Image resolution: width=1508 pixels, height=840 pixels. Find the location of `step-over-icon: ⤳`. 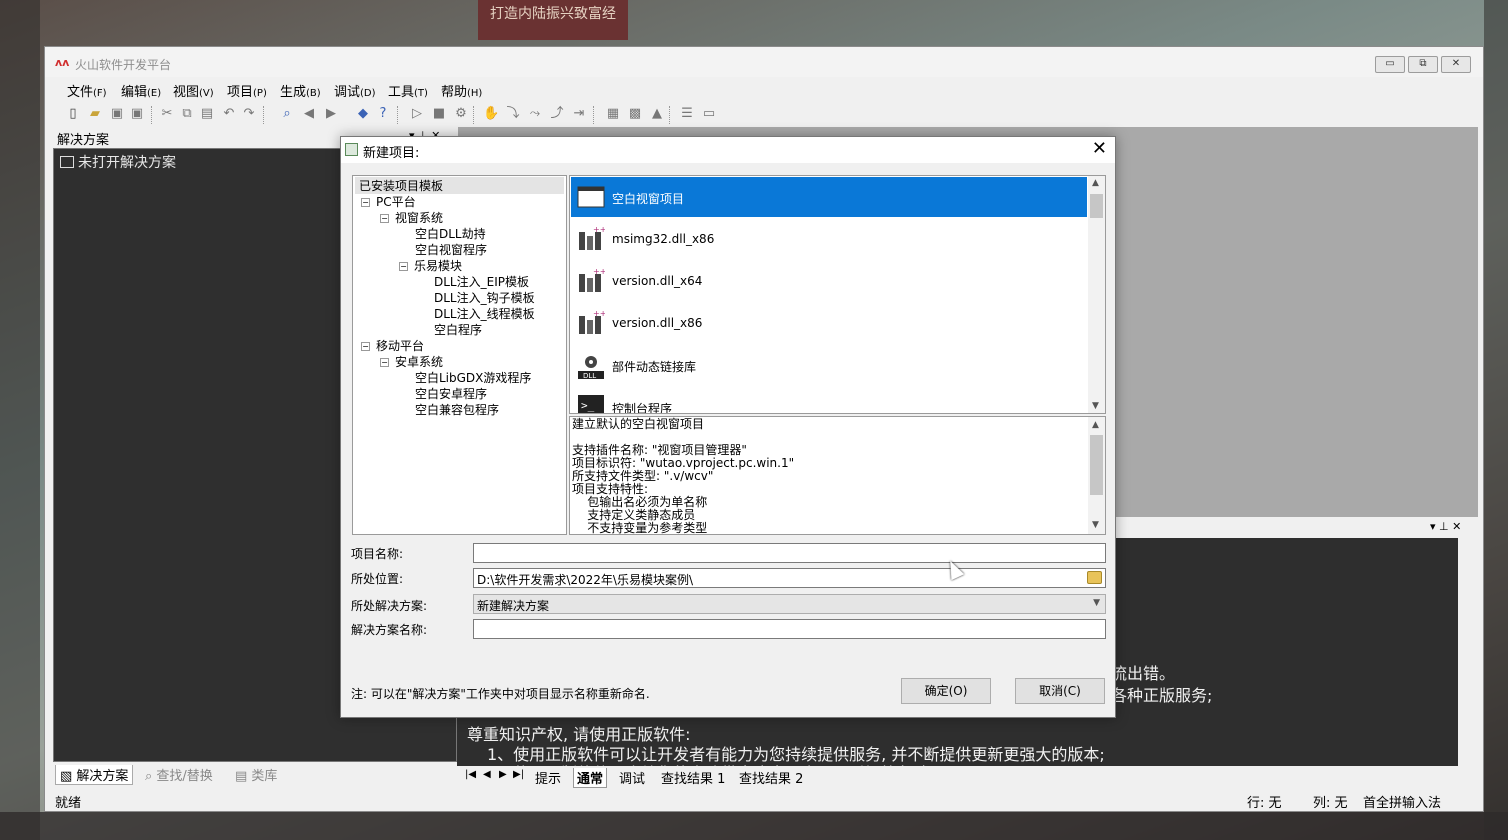

step-over-icon: ⤳ is located at coordinates (535, 114).